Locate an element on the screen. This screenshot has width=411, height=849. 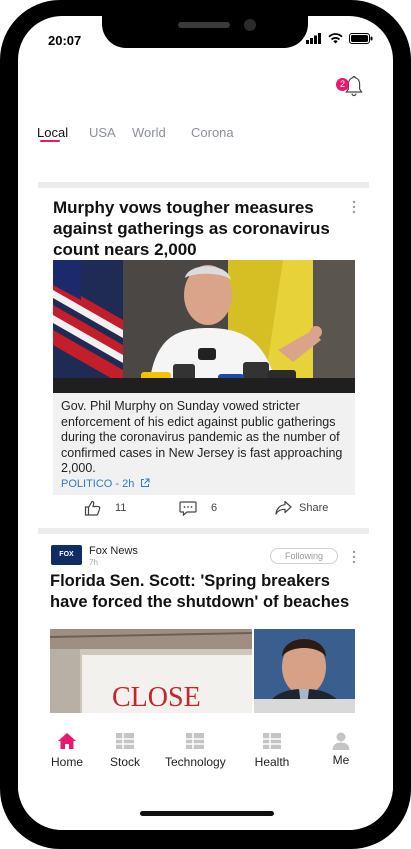
nav-label-technology: Technology is located at coordinates (195, 762).